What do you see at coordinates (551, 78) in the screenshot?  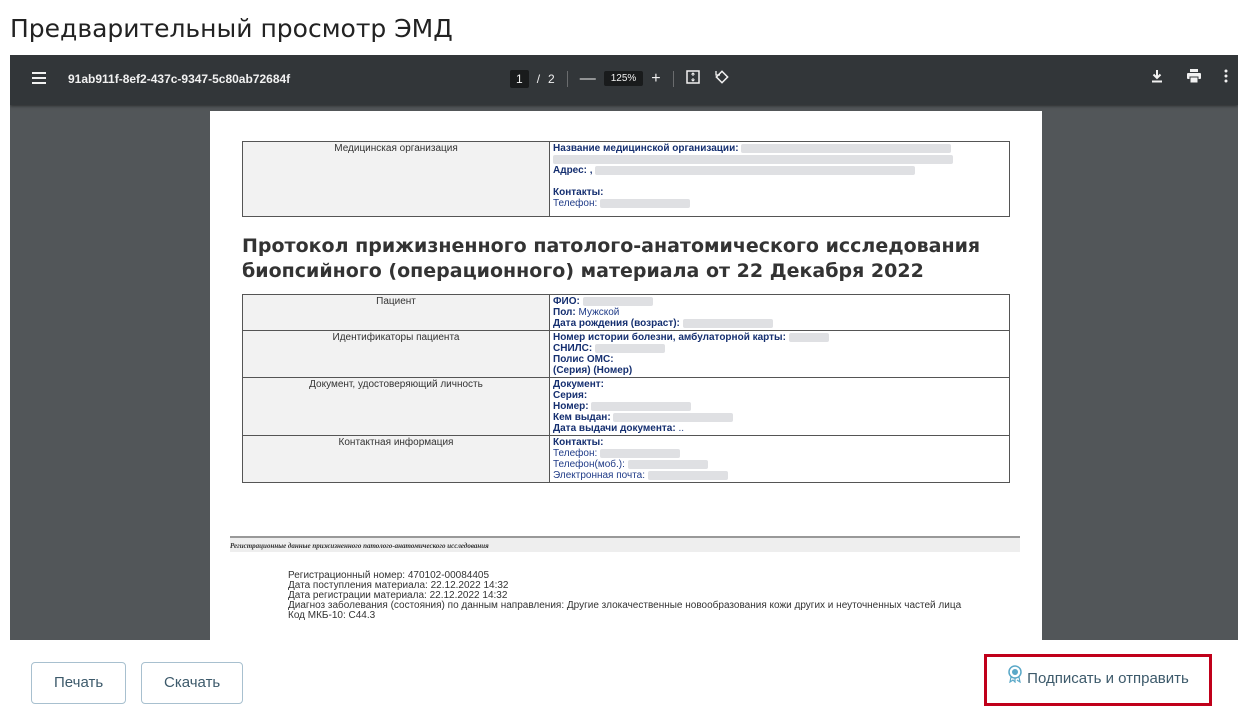 I see `page-total: 2` at bounding box center [551, 78].